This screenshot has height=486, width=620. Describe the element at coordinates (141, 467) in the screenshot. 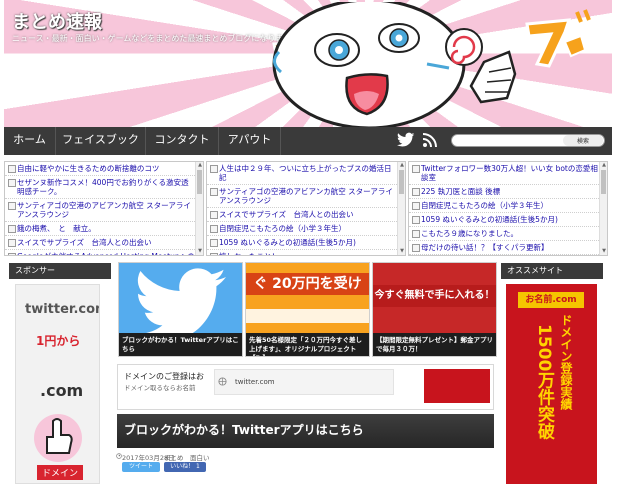

I see `tweet-button: ツイート` at that location.